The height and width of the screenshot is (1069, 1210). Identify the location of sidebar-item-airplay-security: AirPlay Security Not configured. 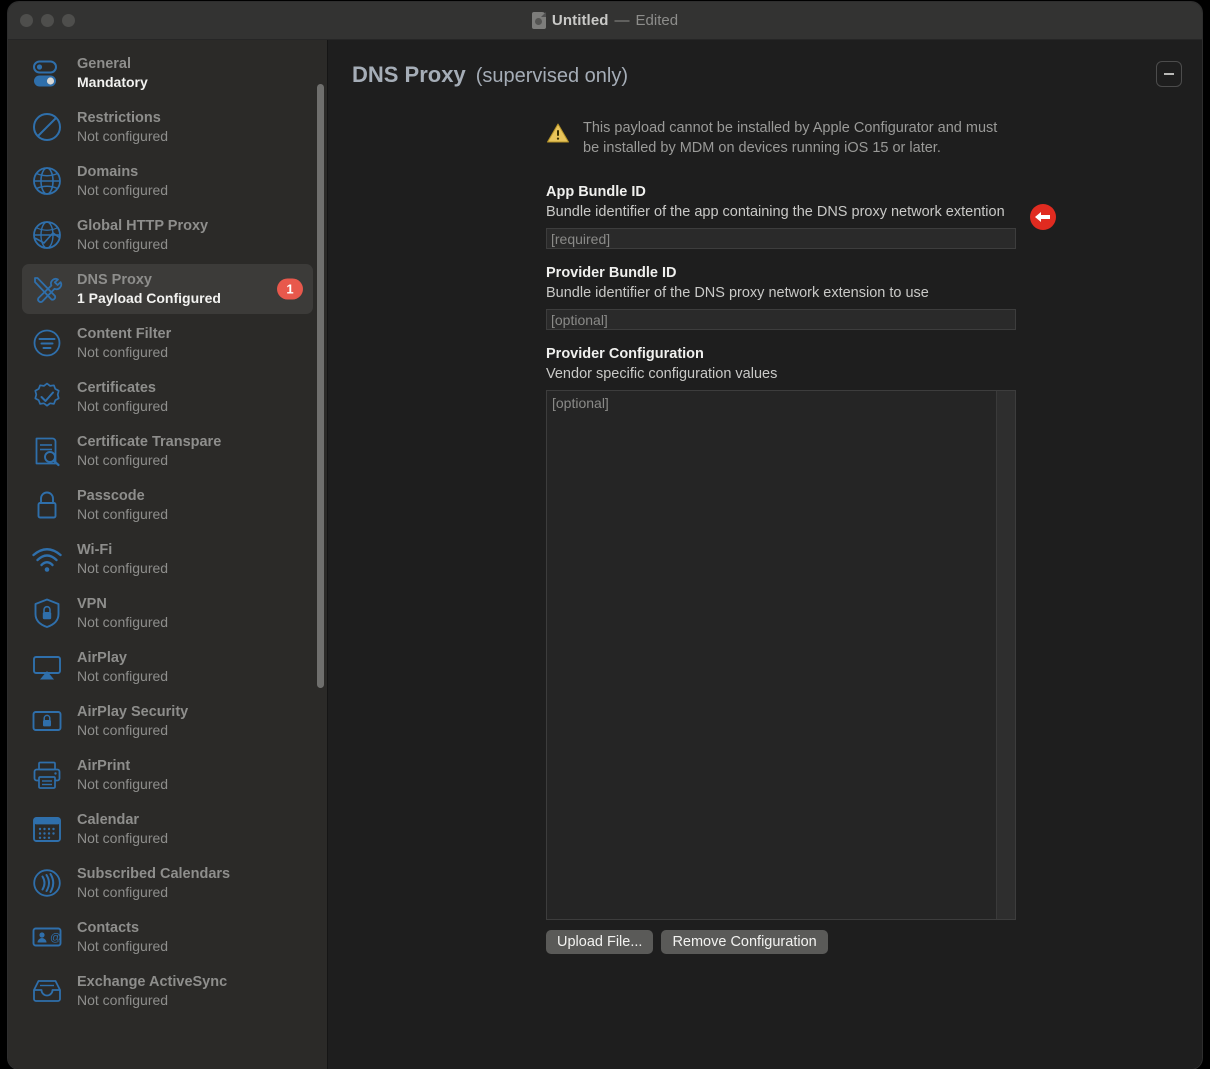
(167, 721).